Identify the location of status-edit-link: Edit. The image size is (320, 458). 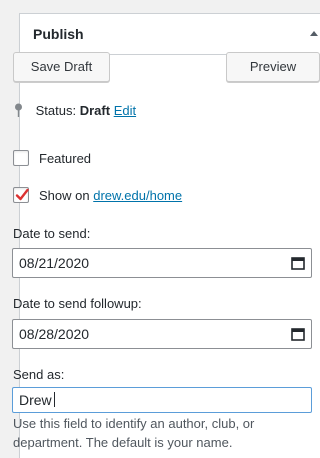
(125, 110).